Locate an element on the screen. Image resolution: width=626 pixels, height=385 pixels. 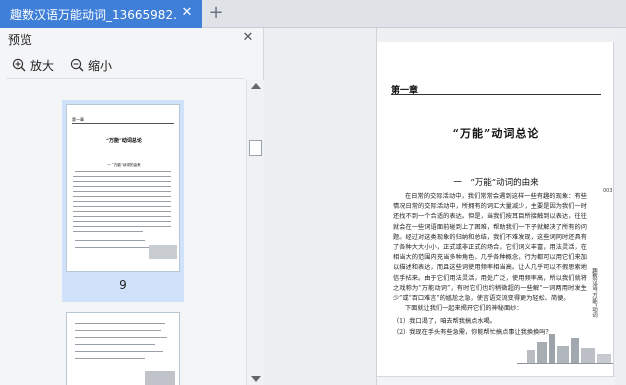
page-thumbnail-selected: 第一章 “万能”动词总论 一 “万能”动词的由来 9 is located at coordinates (123, 201).